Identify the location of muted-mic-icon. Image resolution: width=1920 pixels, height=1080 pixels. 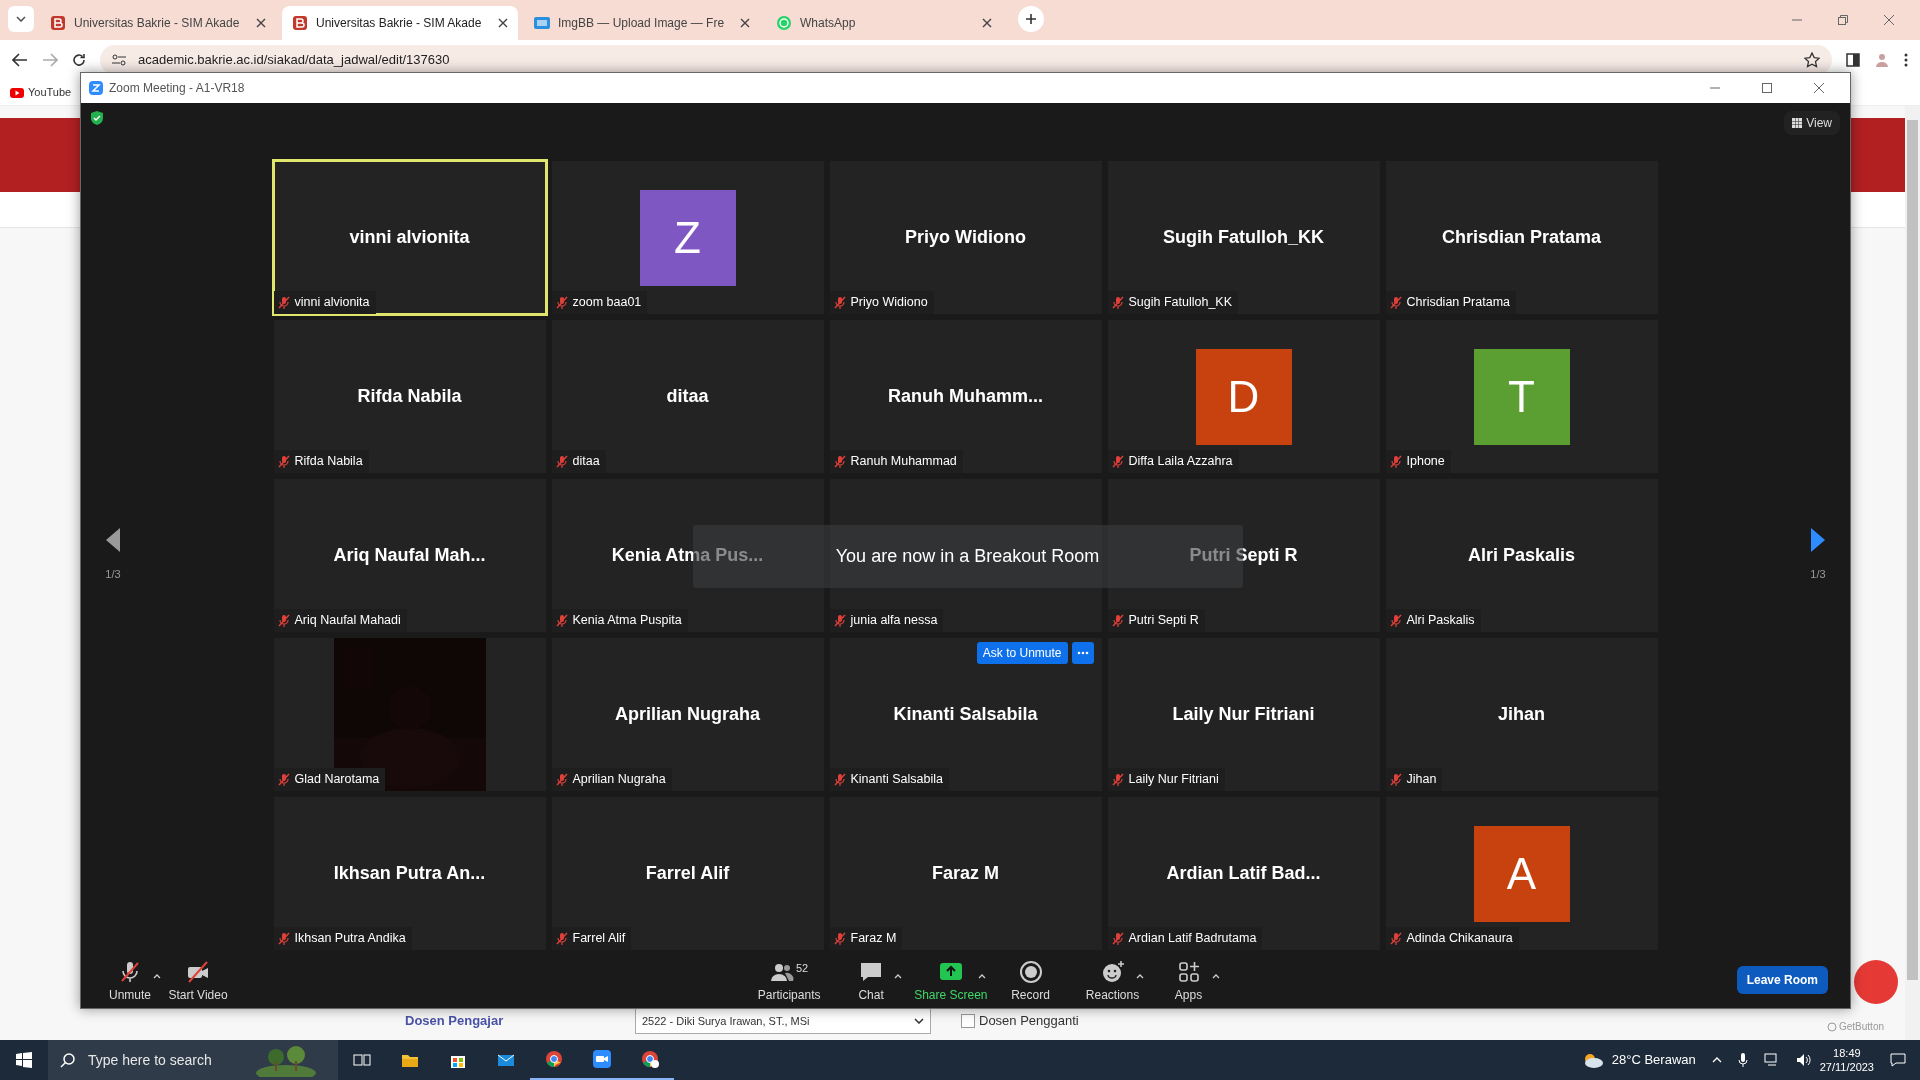
(130, 972).